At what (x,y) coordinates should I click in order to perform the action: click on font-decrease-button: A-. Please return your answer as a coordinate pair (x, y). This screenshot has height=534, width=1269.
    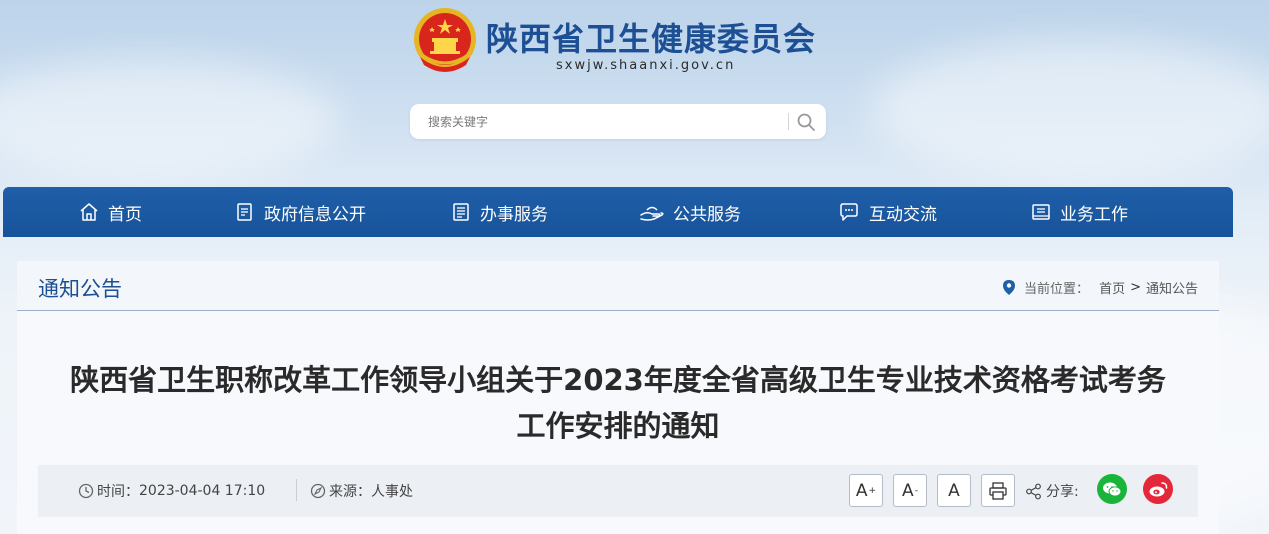
    Looking at the image, I should click on (910, 490).